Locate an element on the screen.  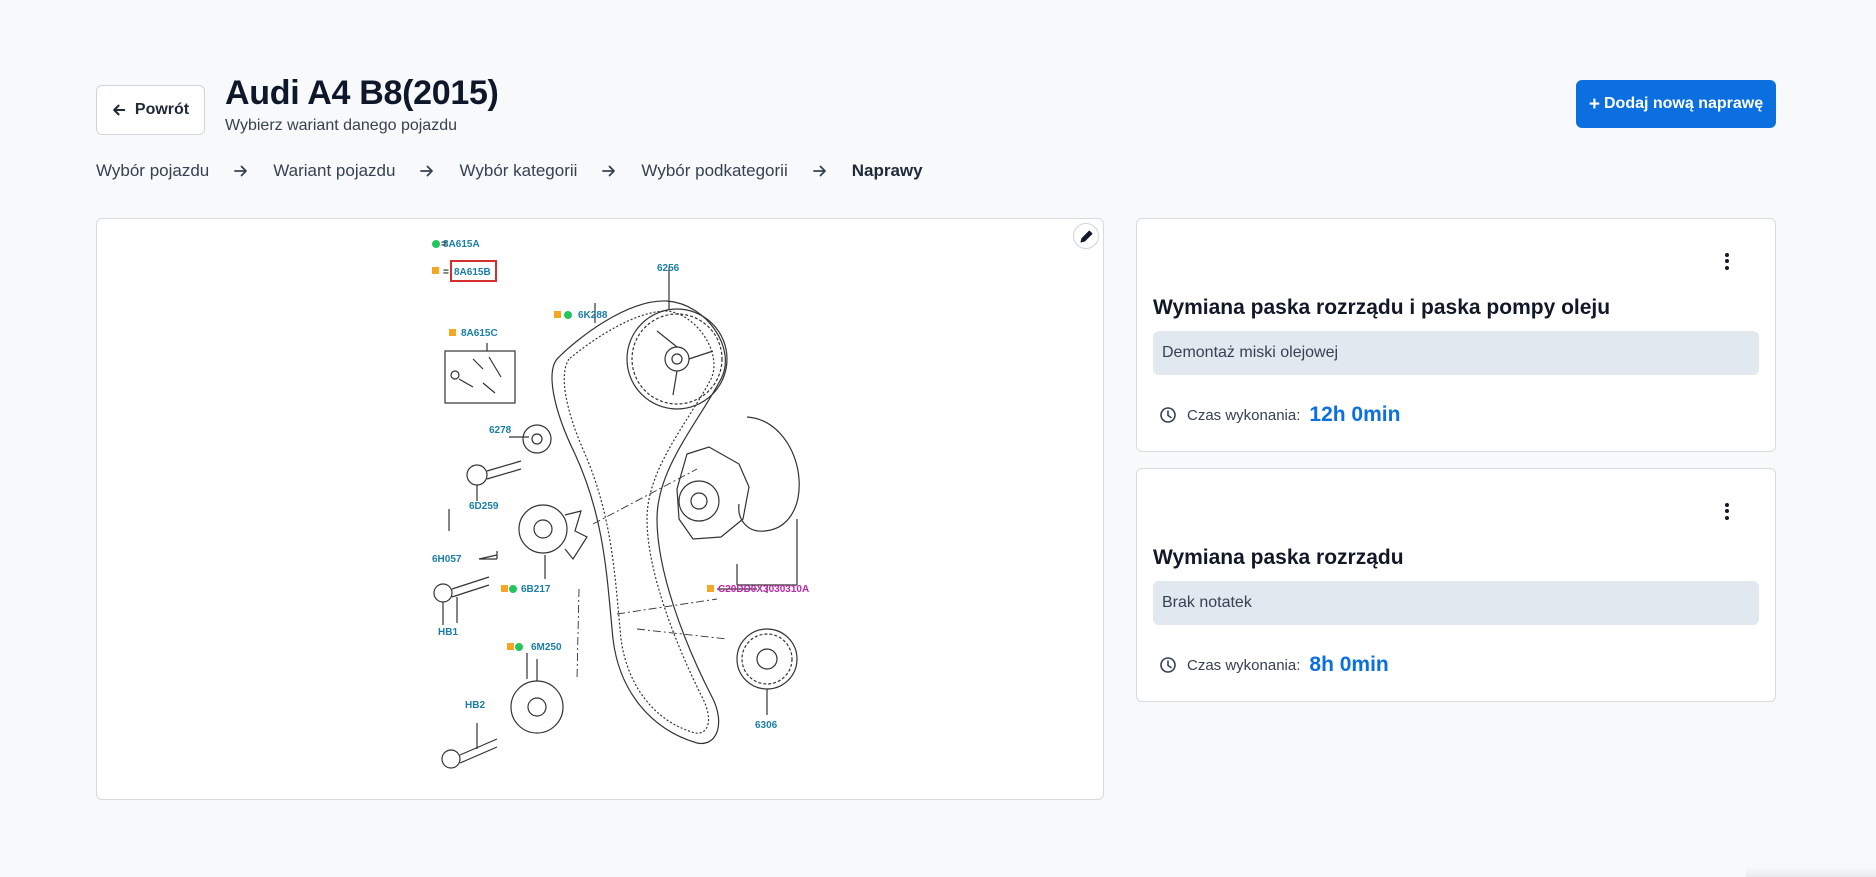
repair-time-value: 12h 0min is located at coordinates (1355, 414).